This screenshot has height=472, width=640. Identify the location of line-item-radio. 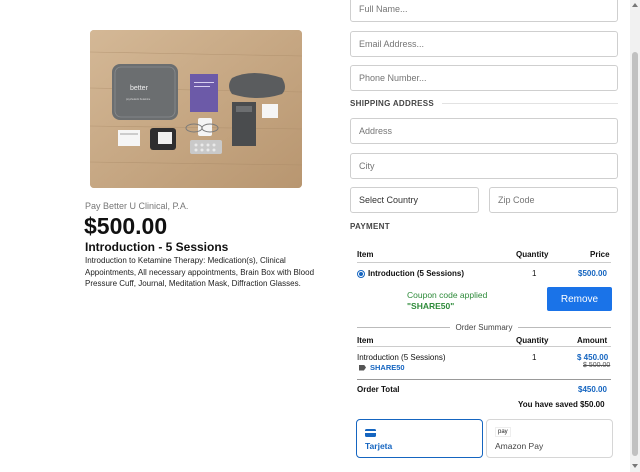
(361, 274).